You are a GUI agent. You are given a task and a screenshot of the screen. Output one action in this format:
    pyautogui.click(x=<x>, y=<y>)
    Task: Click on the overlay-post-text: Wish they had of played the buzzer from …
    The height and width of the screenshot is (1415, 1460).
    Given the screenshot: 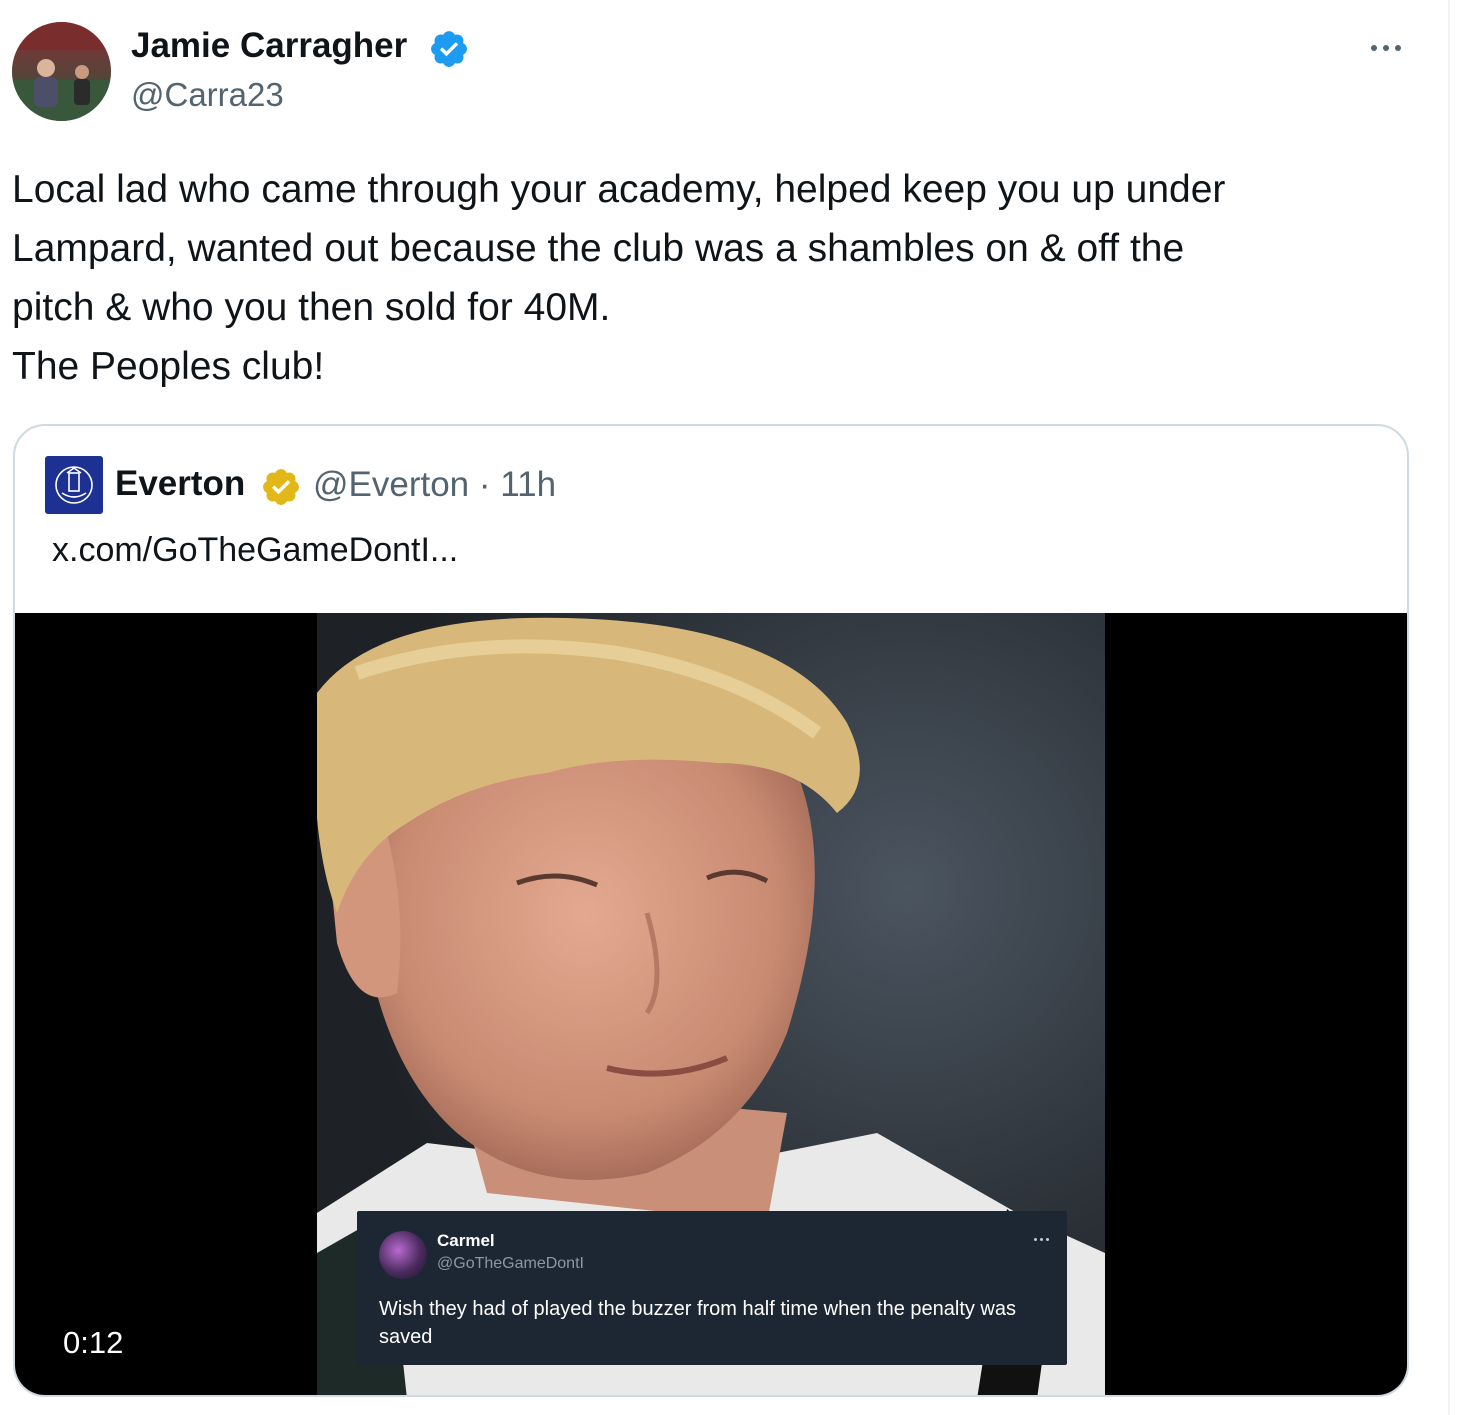 What is the action you would take?
    pyautogui.click(x=698, y=1323)
    